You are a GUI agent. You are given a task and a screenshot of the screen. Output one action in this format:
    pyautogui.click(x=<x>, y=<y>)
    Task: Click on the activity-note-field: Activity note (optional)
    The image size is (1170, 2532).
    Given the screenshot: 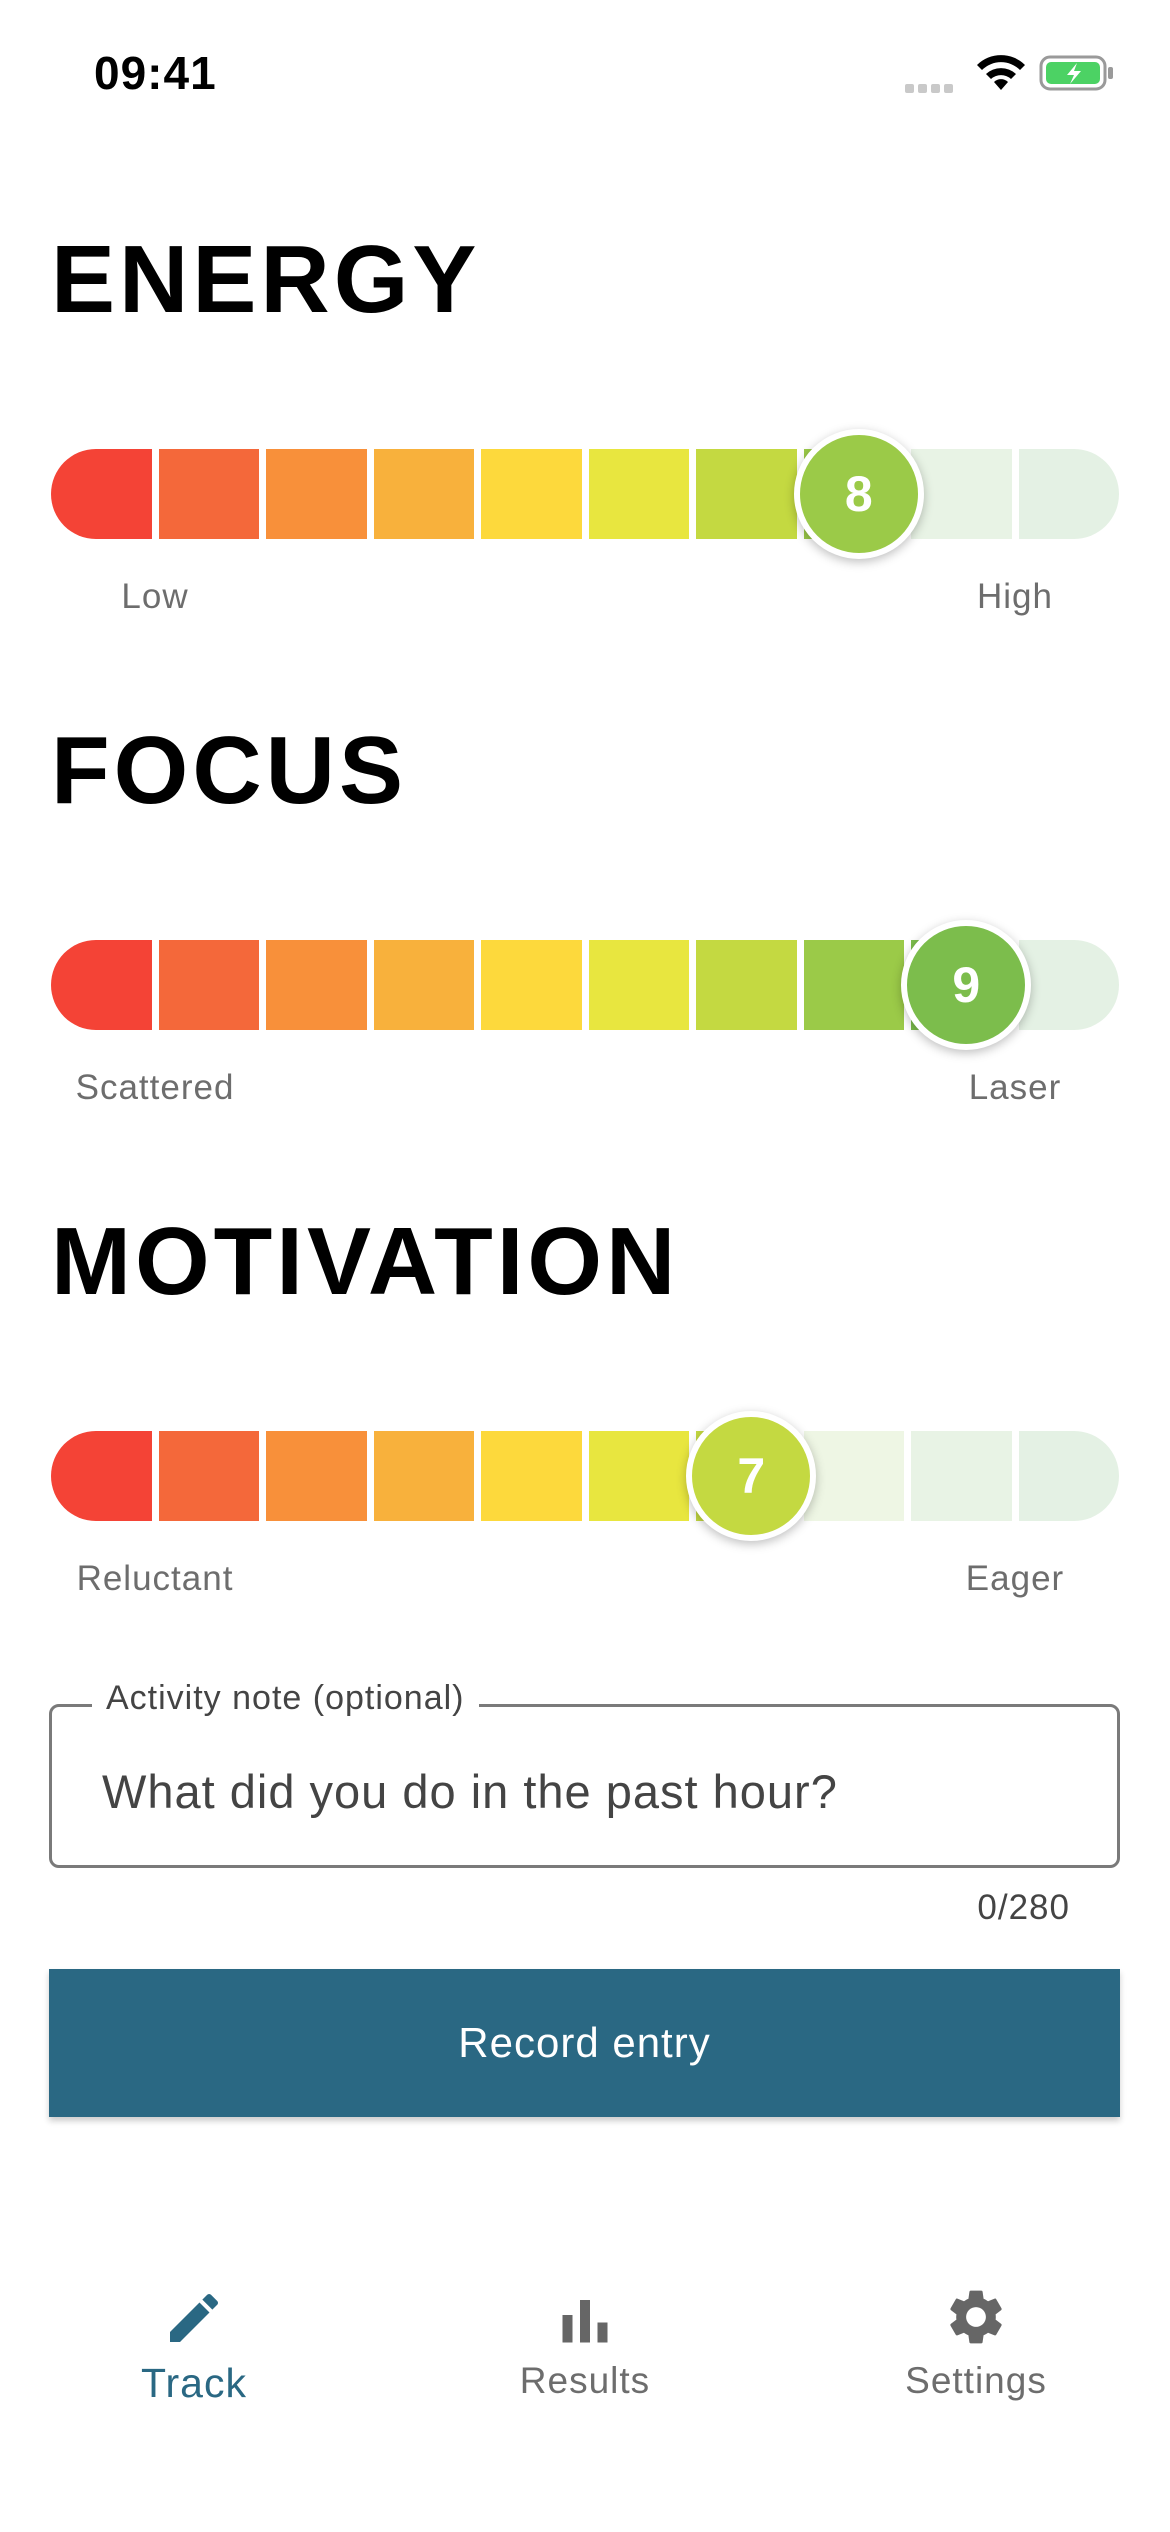 What is the action you would take?
    pyautogui.click(x=584, y=1773)
    